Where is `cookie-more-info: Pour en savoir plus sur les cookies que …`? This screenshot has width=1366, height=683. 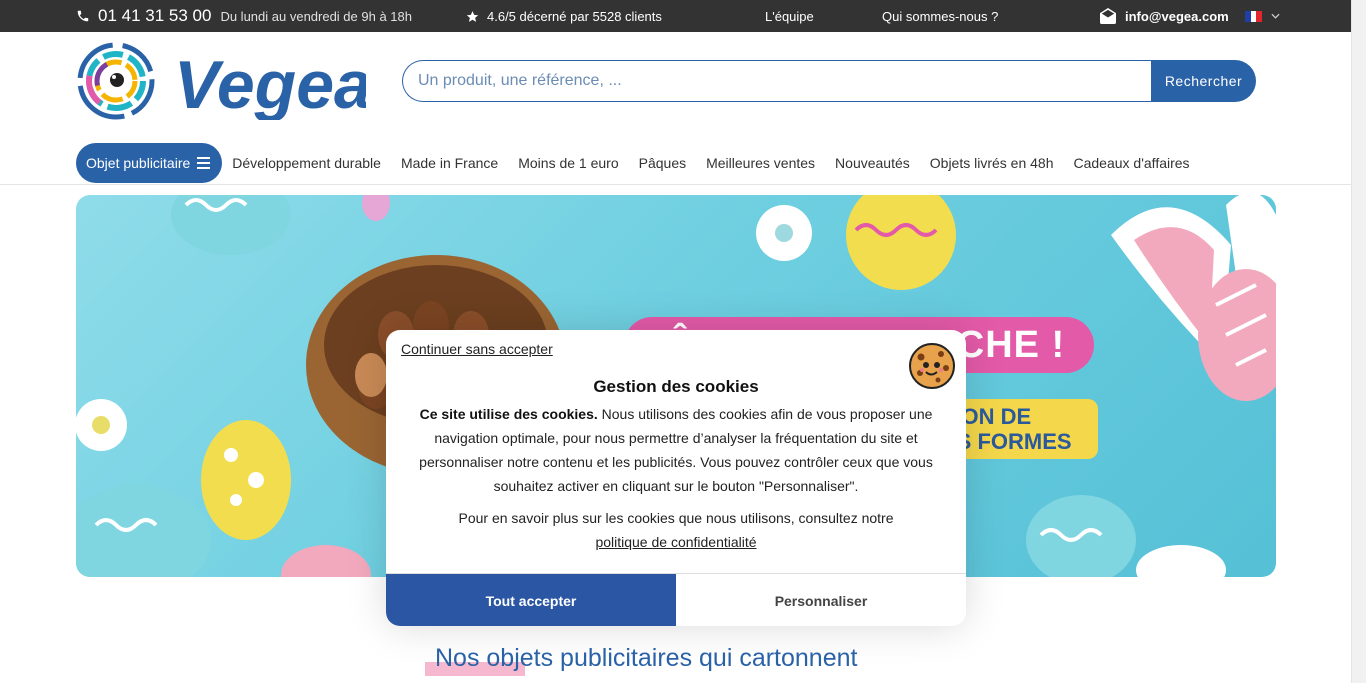 cookie-more-info: Pour en savoir plus sur les cookies que … is located at coordinates (676, 530).